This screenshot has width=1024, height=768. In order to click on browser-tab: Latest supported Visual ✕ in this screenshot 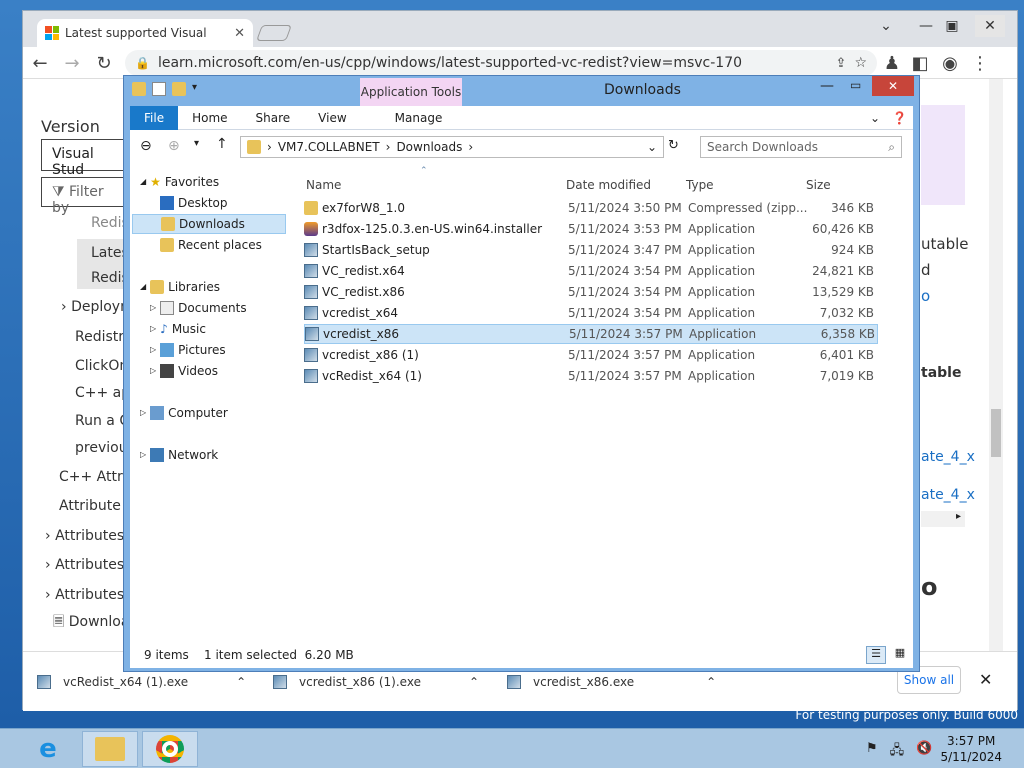, I will do `click(145, 33)`.